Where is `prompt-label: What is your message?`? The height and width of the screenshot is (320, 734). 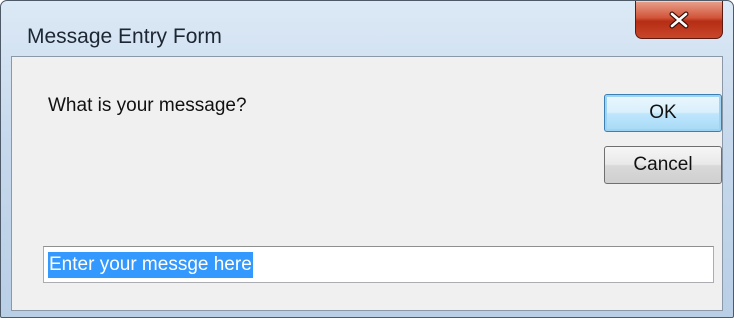
prompt-label: What is your message? is located at coordinates (147, 105).